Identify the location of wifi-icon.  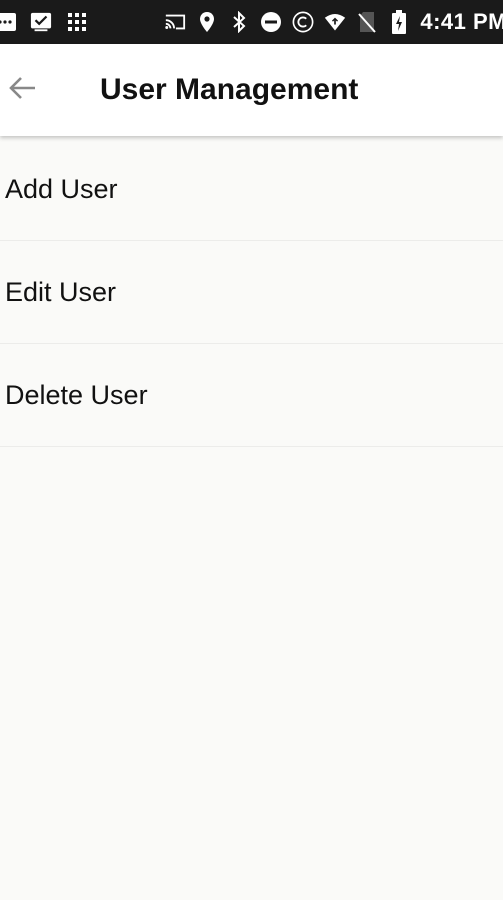
(335, 22).